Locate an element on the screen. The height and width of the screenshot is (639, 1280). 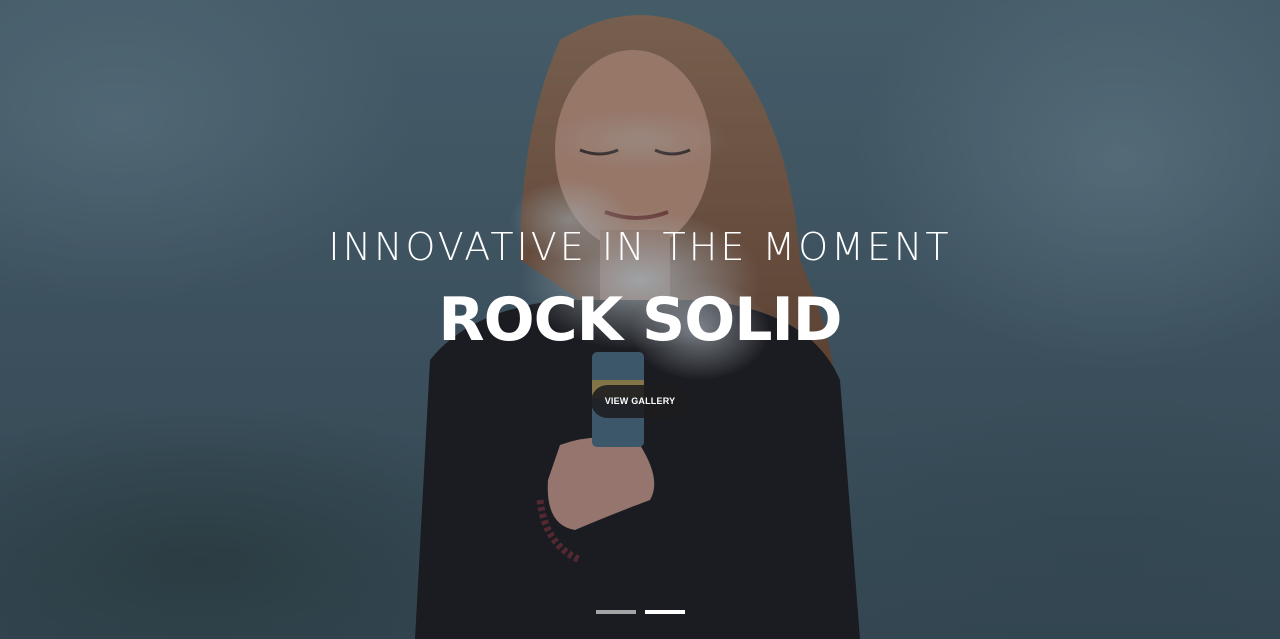
hero-subtitle: INNOVATIVE IN THE MOMENT is located at coordinates (640, 247).